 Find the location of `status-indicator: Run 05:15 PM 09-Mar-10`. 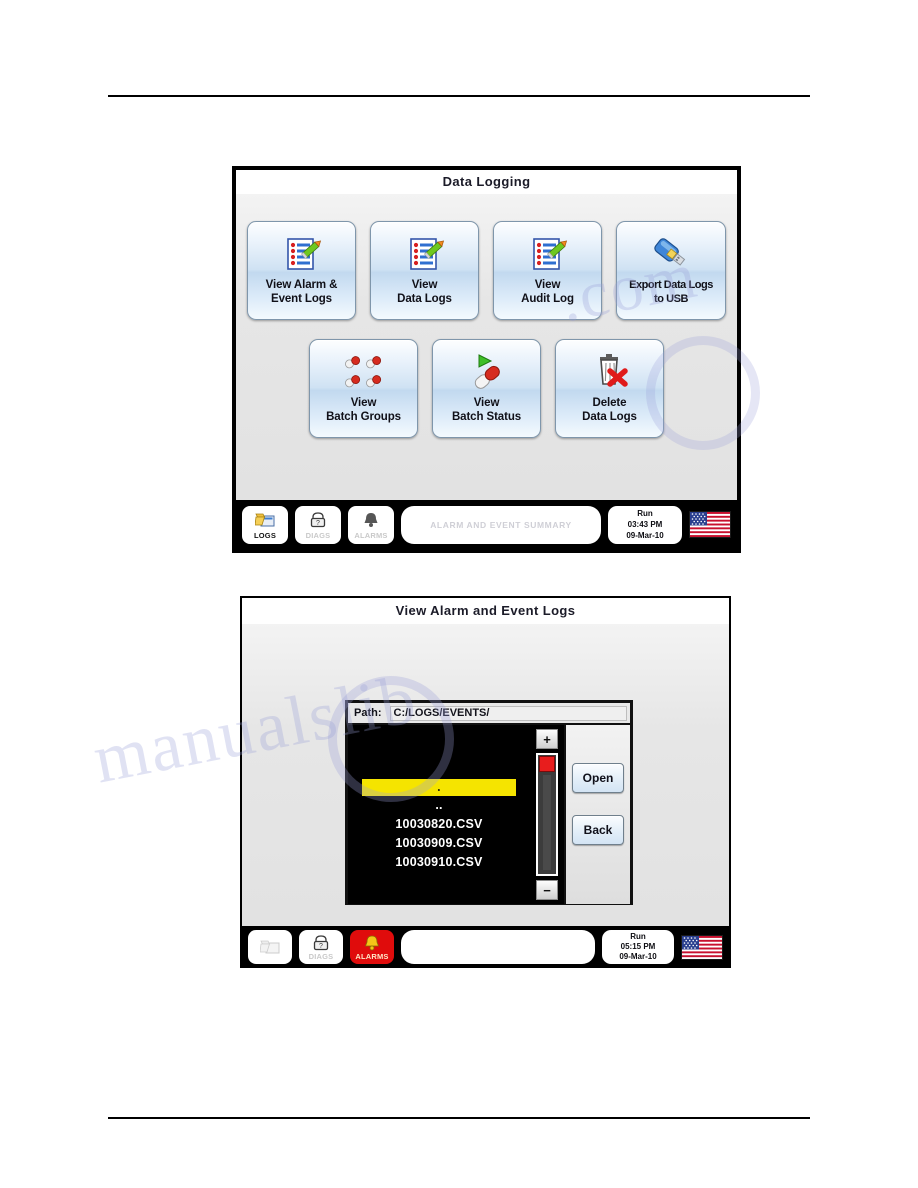

status-indicator: Run 05:15 PM 09-Mar-10 is located at coordinates (638, 947).